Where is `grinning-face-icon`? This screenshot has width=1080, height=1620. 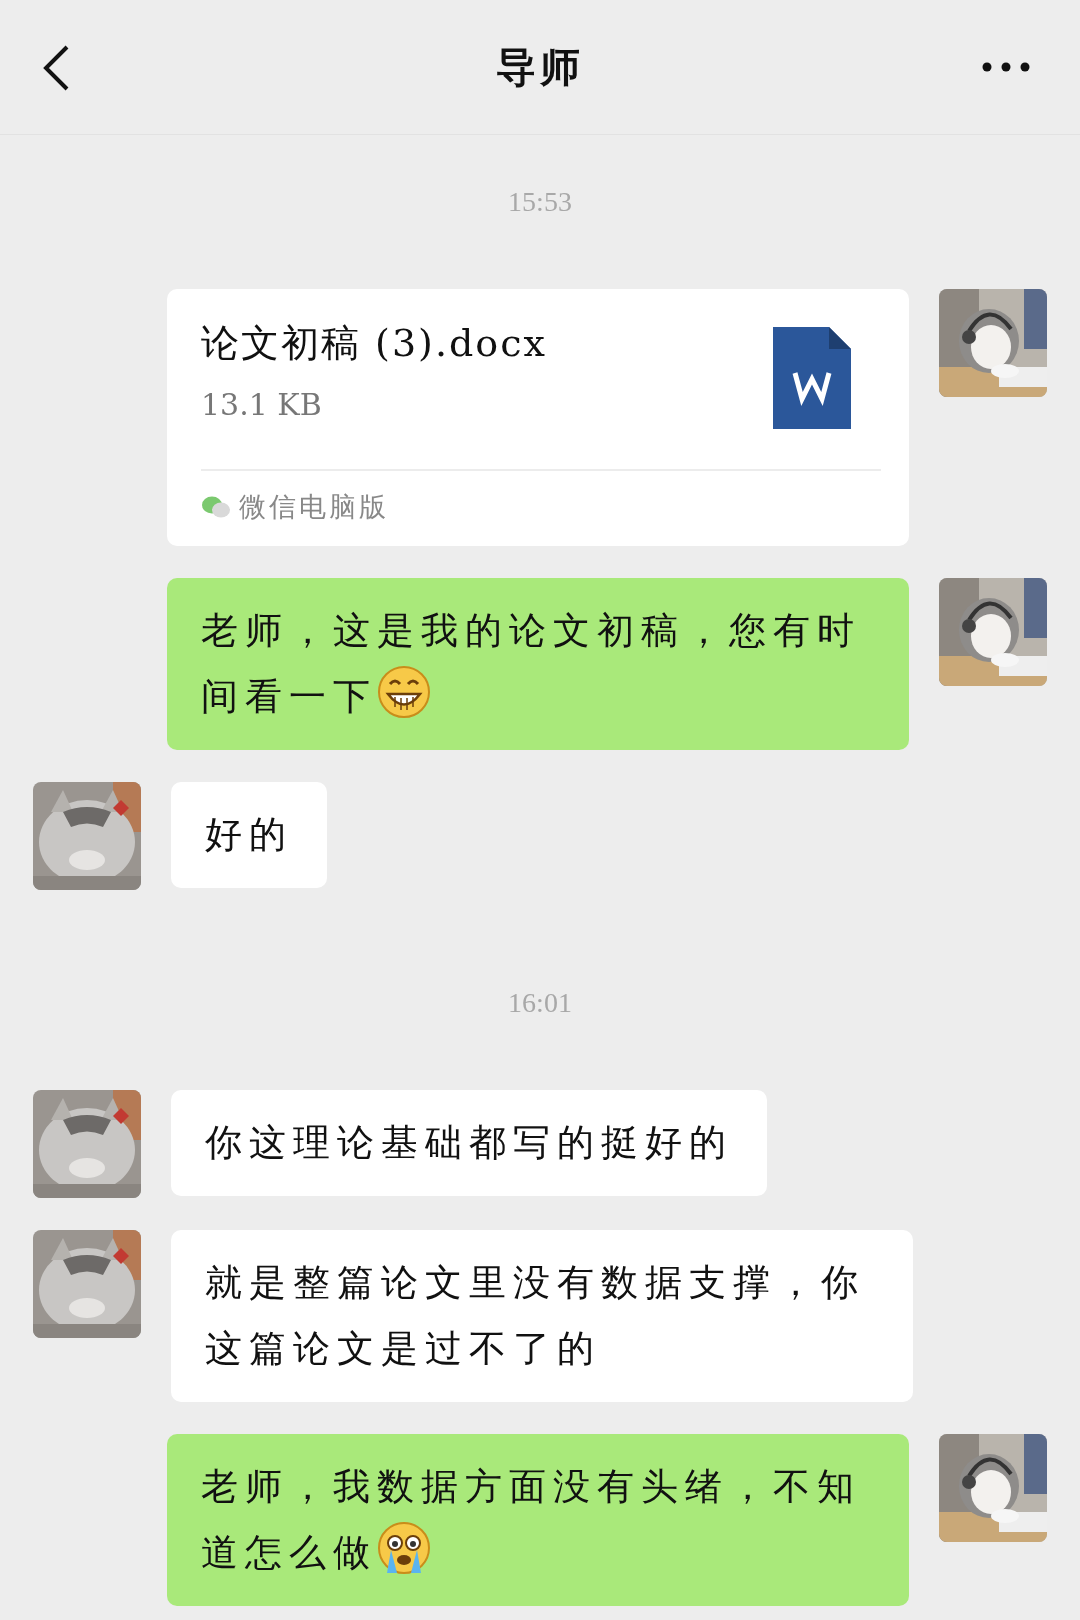
grinning-face-icon is located at coordinates (404, 691).